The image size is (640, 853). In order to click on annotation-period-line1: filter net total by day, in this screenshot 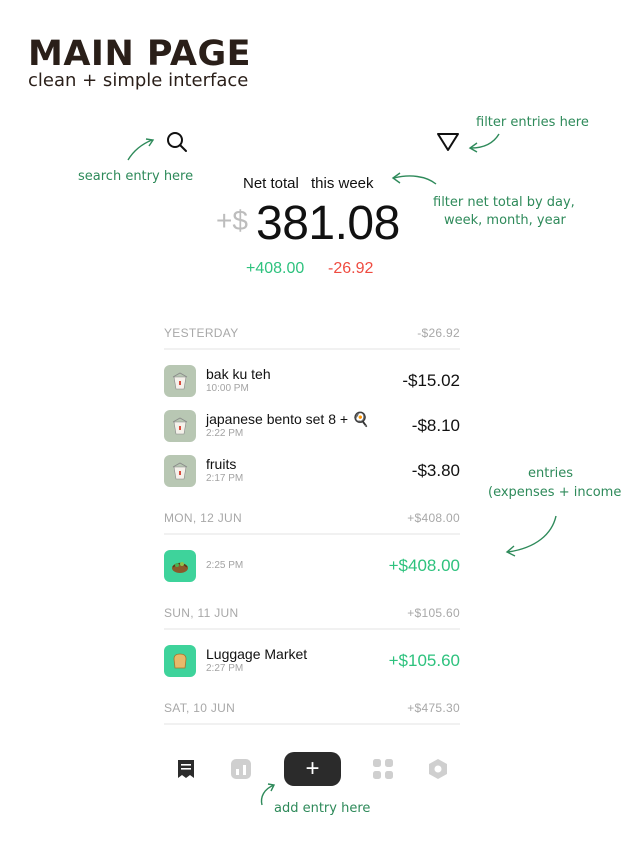, I will do `click(504, 202)`.